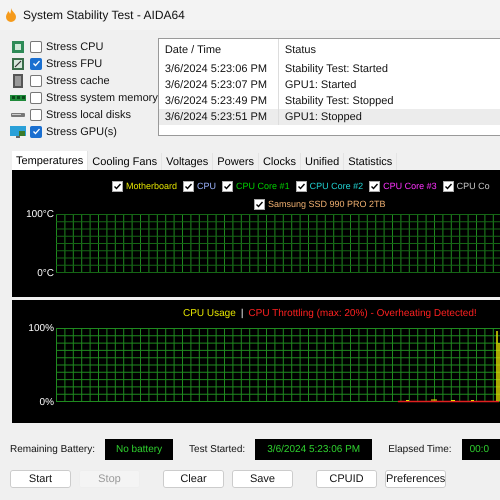  Describe the element at coordinates (339, 101) in the screenshot. I see `table-cell-text: Stability Test: Stopped` at that location.